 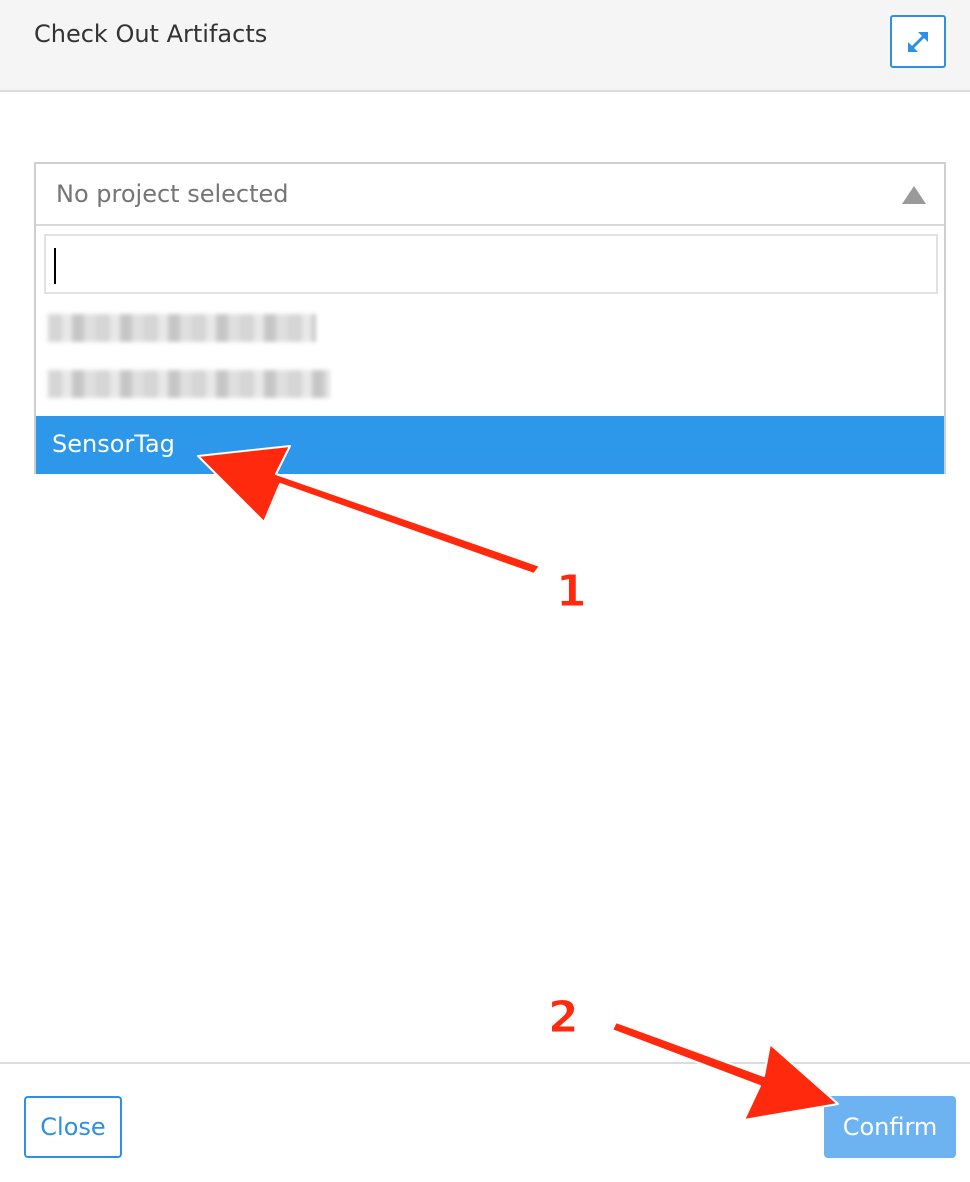 What do you see at coordinates (55, 266) in the screenshot?
I see `text-cursor` at bounding box center [55, 266].